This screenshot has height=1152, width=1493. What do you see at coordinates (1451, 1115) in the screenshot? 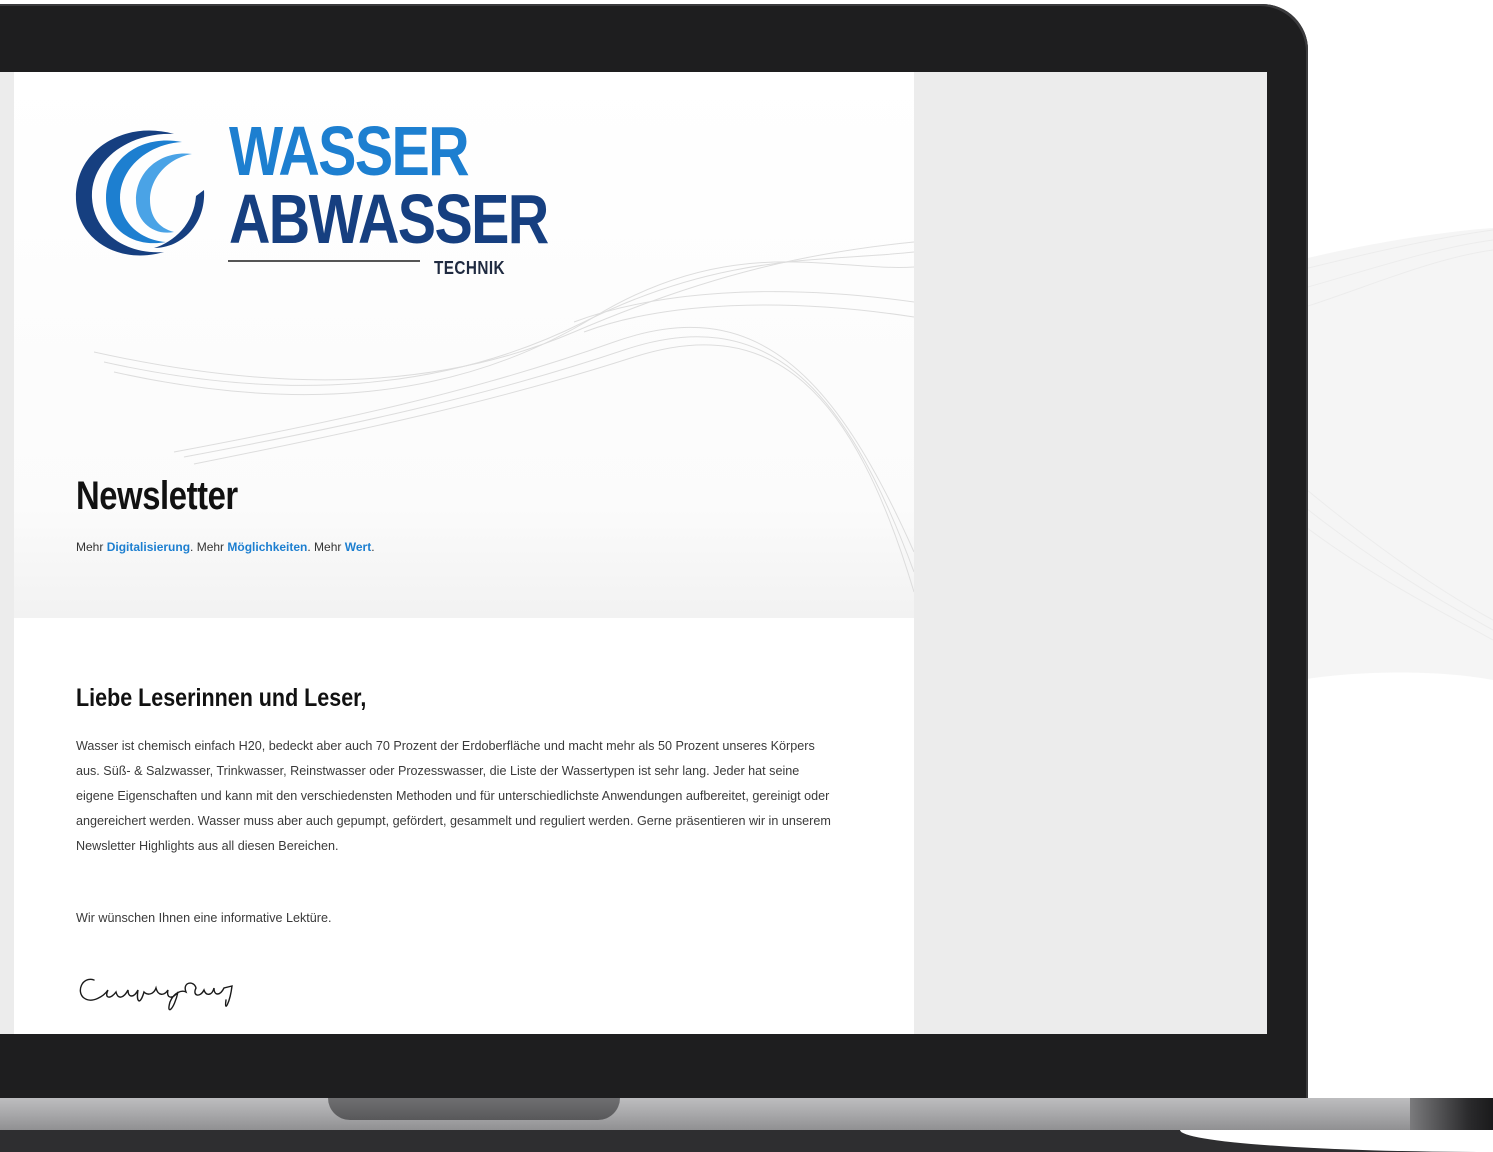
I see `laptop-base-edge` at bounding box center [1451, 1115].